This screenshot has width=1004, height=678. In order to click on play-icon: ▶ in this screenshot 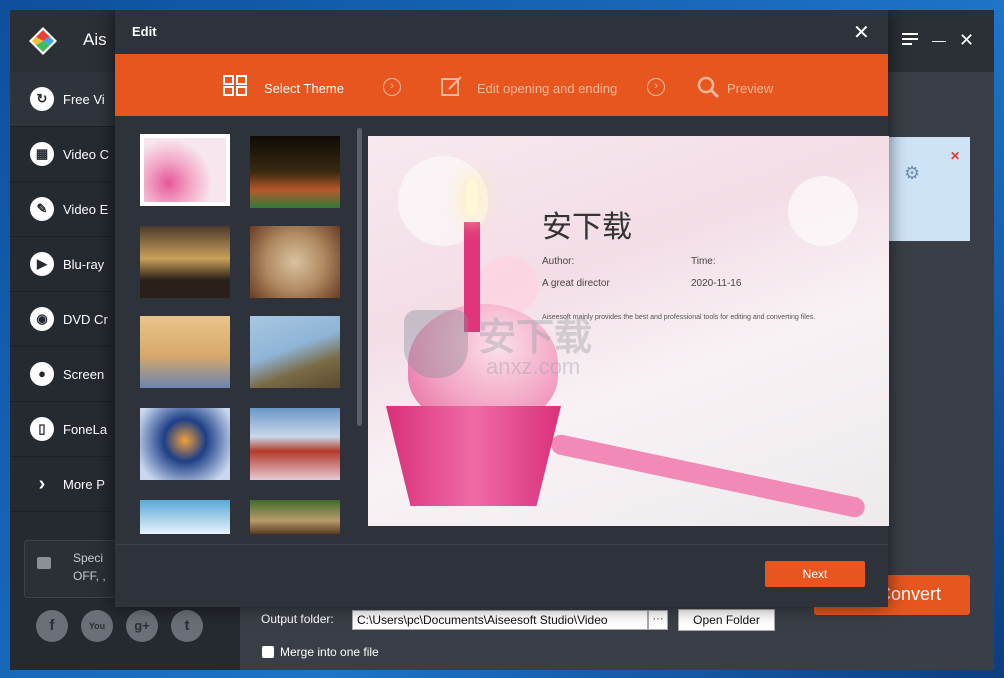, I will do `click(42, 264)`.